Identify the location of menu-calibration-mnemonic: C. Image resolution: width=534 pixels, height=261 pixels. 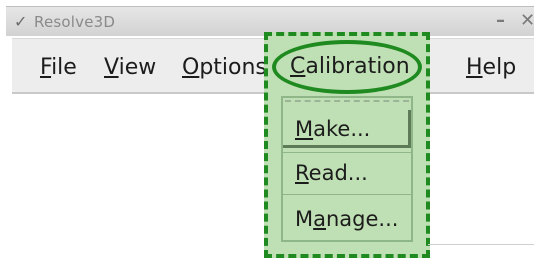
(298, 66).